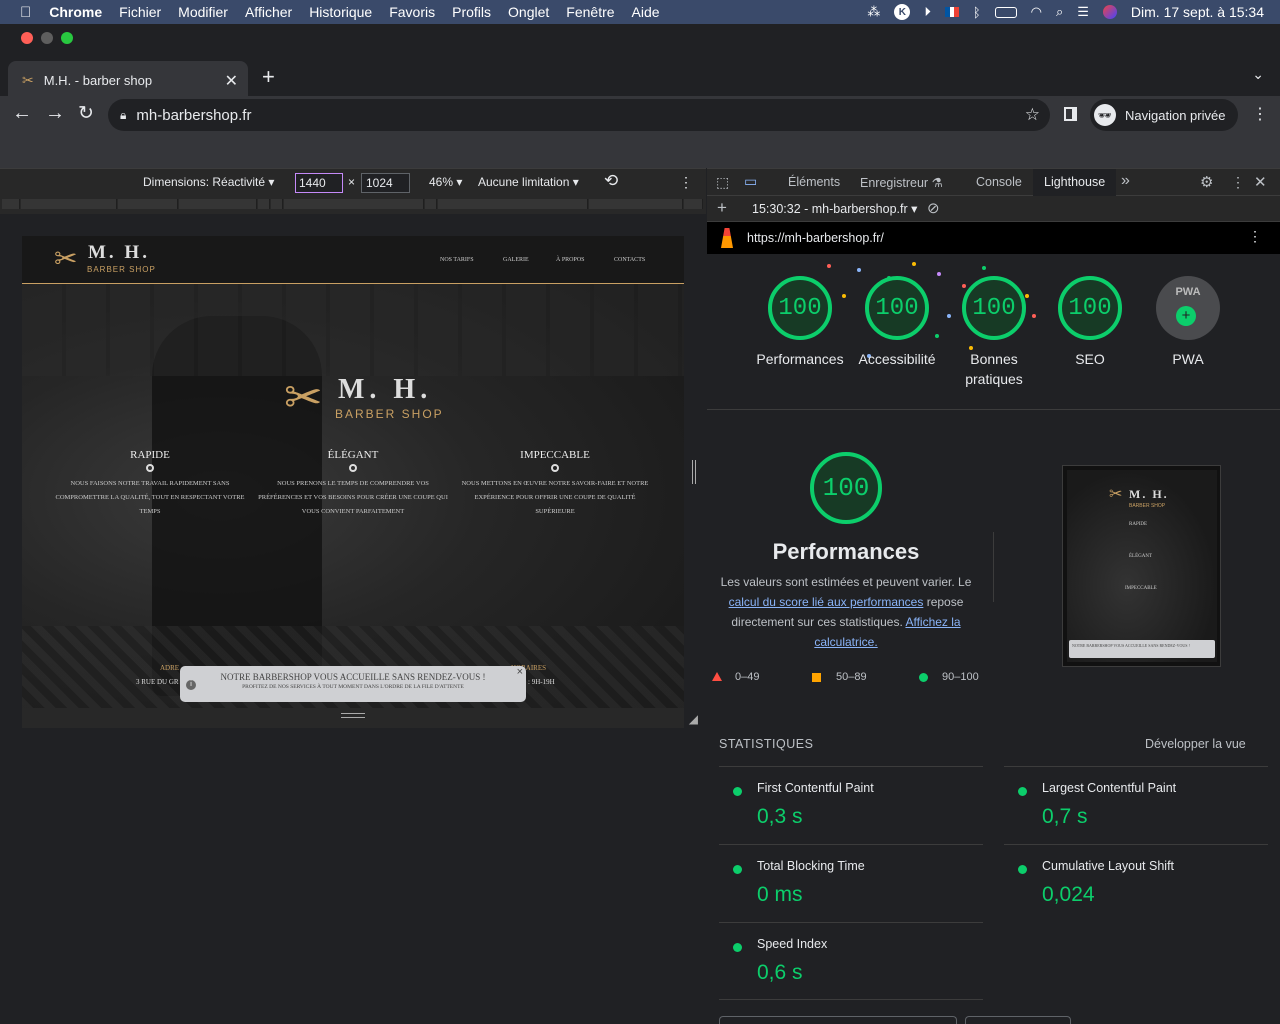  I want to click on zoom-dropdown: 46% ▾, so click(445, 182).